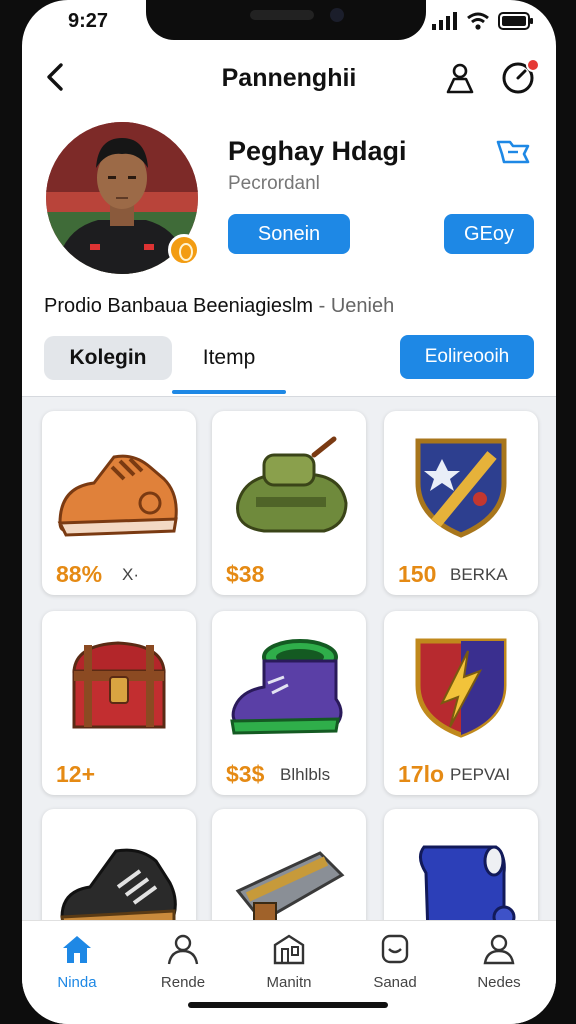  Describe the element at coordinates (444, 21) in the screenshot. I see `signal-icon` at that location.